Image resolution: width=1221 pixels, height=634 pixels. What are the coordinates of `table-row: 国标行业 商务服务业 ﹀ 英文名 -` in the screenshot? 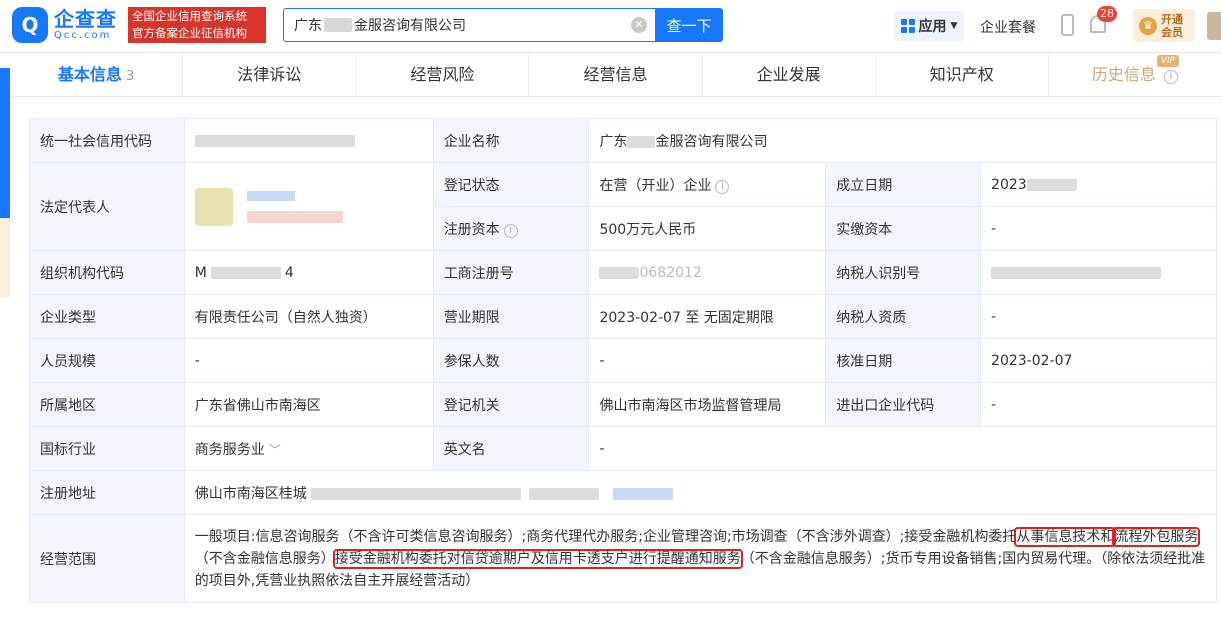 It's located at (623, 448).